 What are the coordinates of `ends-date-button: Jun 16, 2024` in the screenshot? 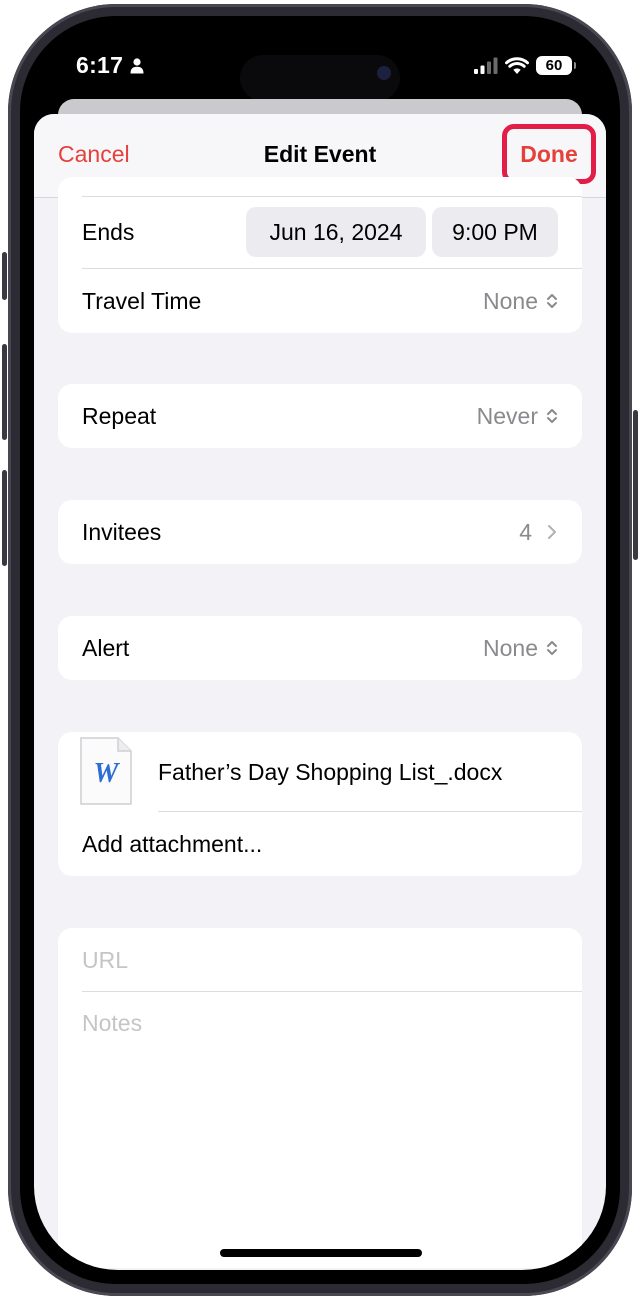 It's located at (336, 232).